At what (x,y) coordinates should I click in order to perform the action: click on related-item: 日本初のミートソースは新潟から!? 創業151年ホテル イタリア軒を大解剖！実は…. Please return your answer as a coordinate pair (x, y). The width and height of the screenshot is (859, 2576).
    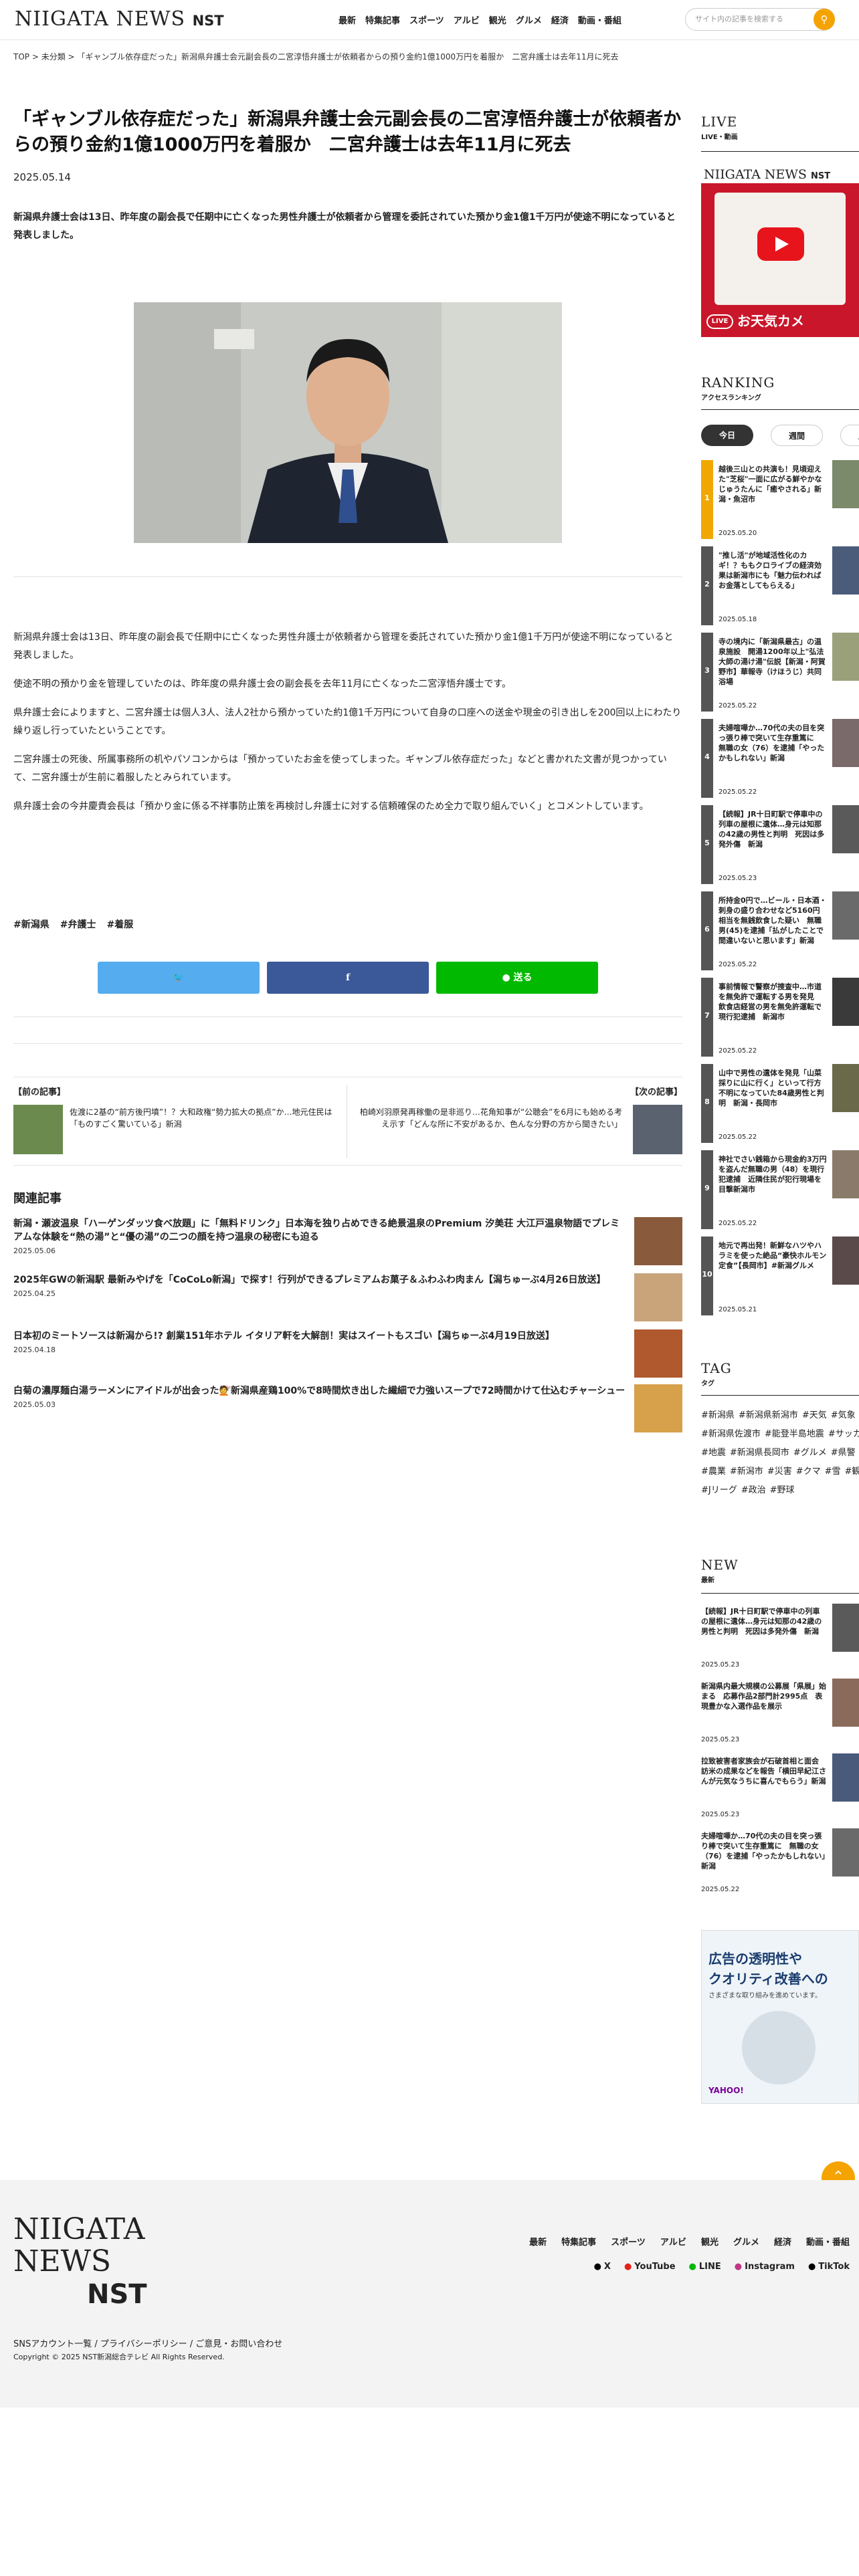
    Looking at the image, I should click on (347, 1355).